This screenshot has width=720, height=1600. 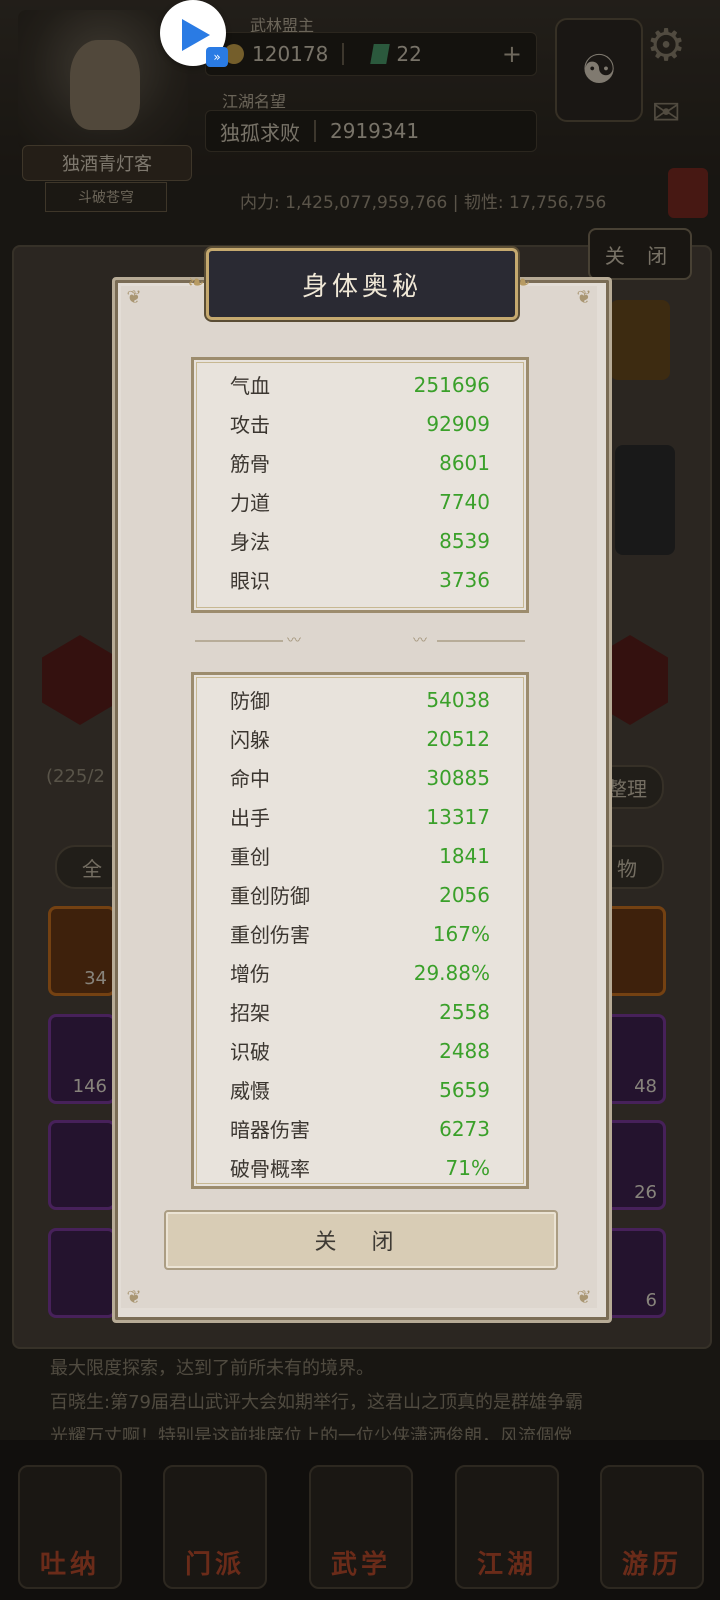 I want to click on stat-row: 防御 54038, so click(x=360, y=699).